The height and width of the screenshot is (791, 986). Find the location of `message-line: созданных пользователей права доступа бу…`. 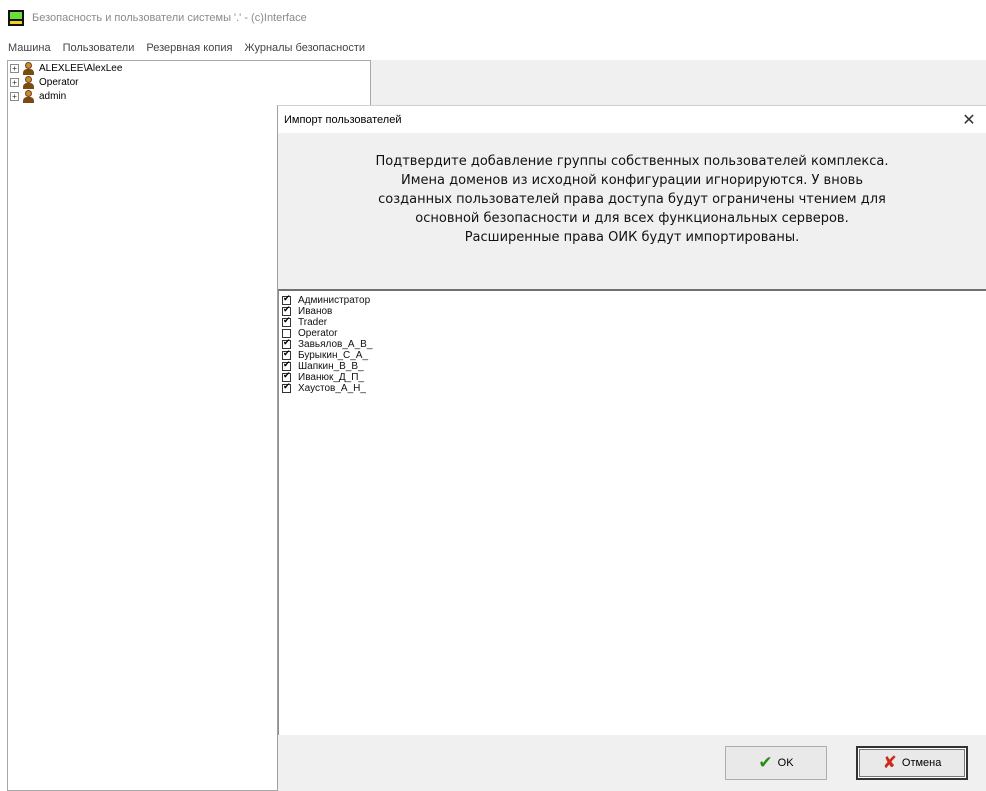

message-line: созданных пользователей права доступа бу… is located at coordinates (632, 199).